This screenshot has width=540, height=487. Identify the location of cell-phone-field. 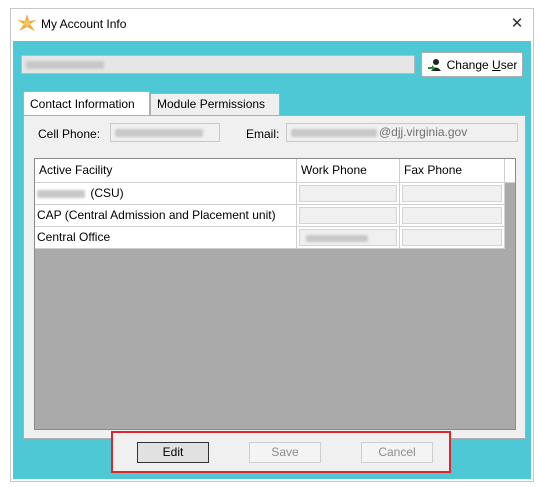
(165, 132).